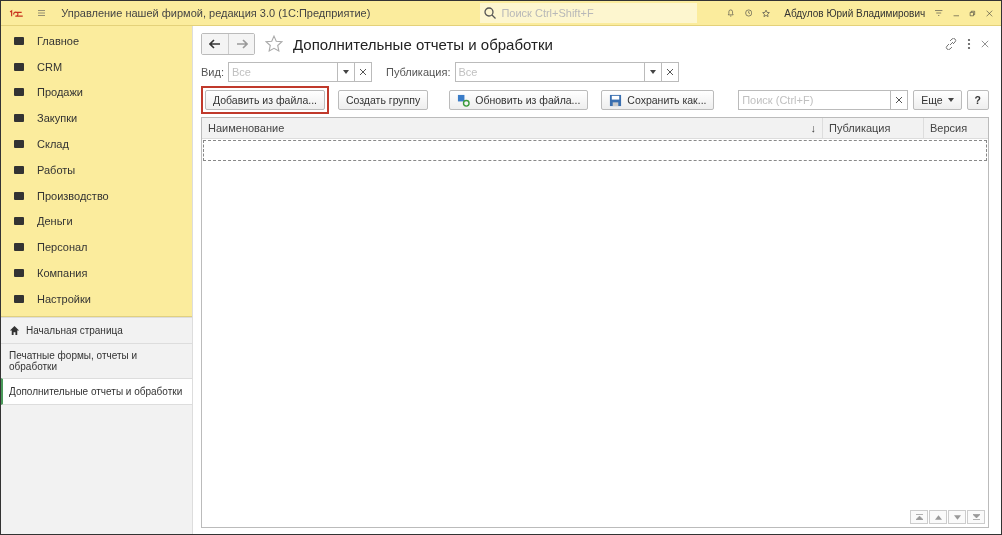 The image size is (1002, 535). I want to click on section-item: Работы, so click(96, 170).